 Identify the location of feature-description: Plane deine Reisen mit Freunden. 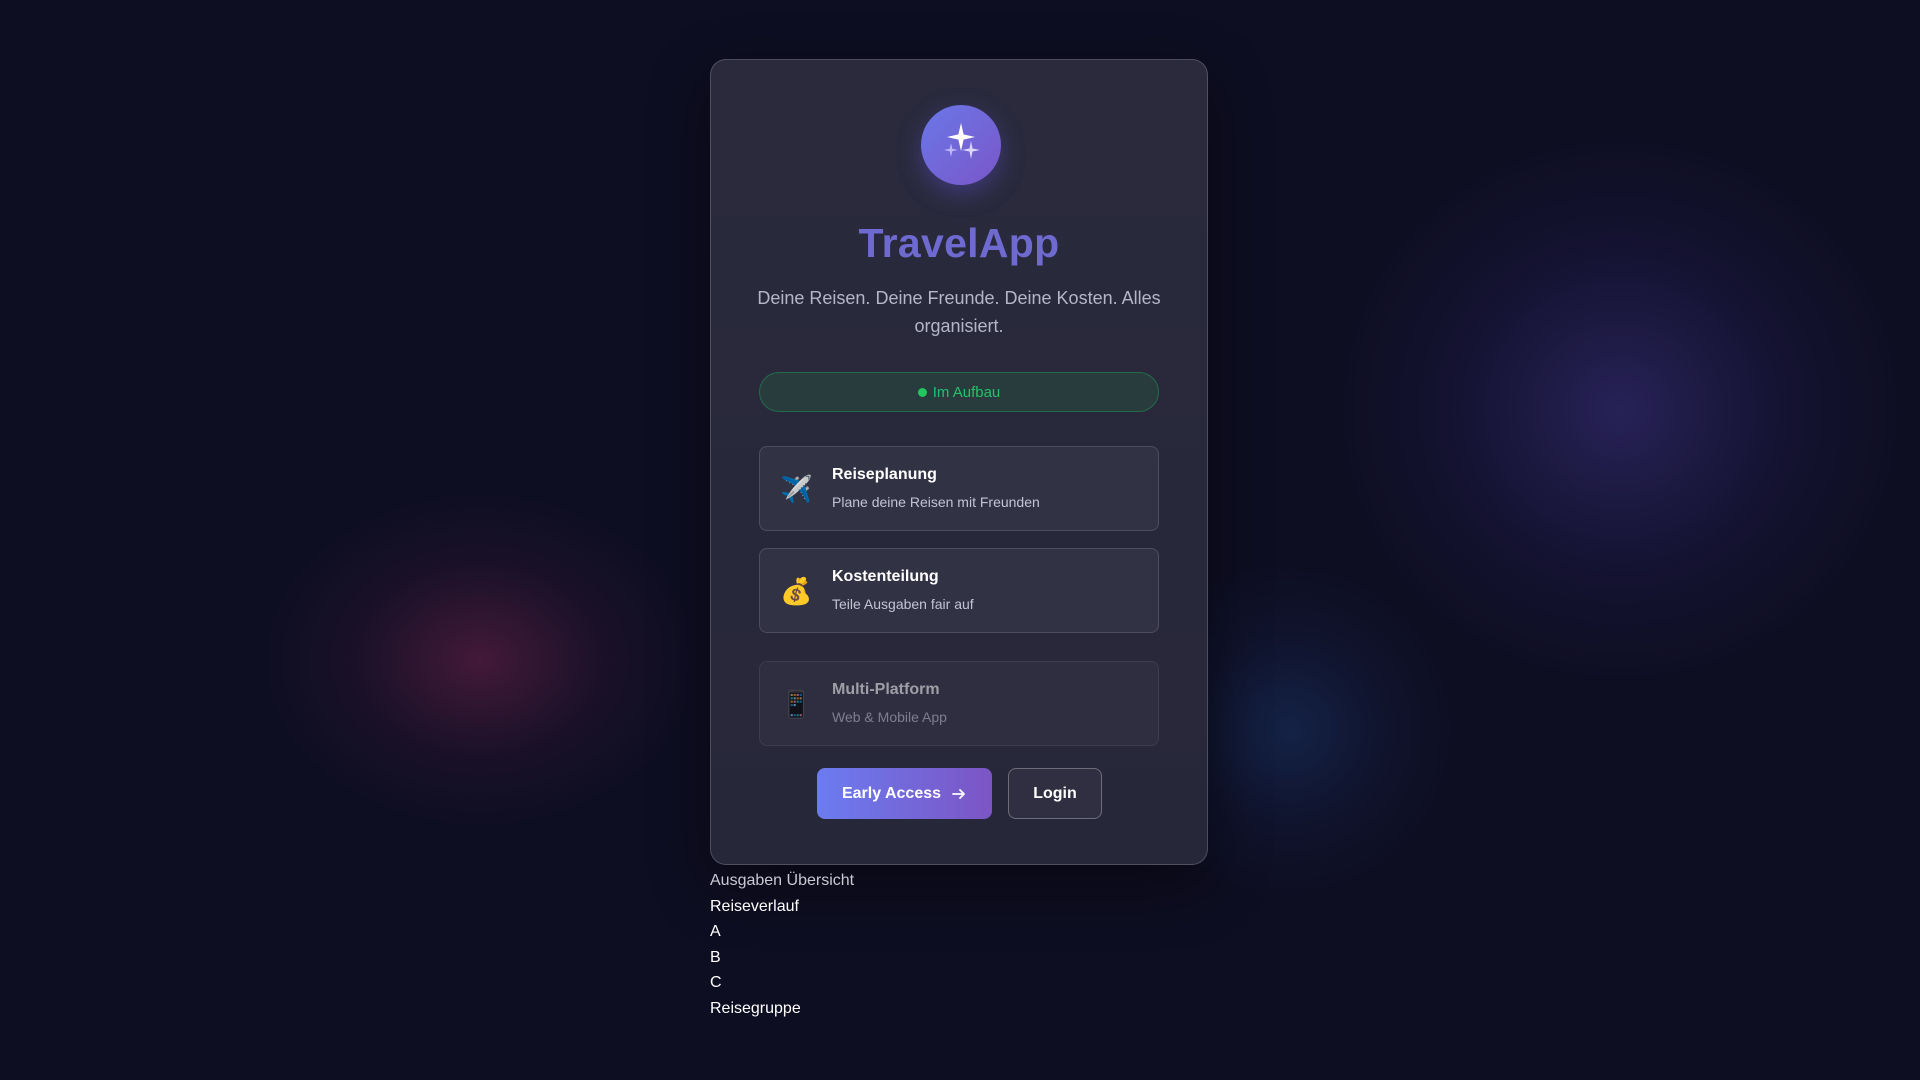
(936, 502).